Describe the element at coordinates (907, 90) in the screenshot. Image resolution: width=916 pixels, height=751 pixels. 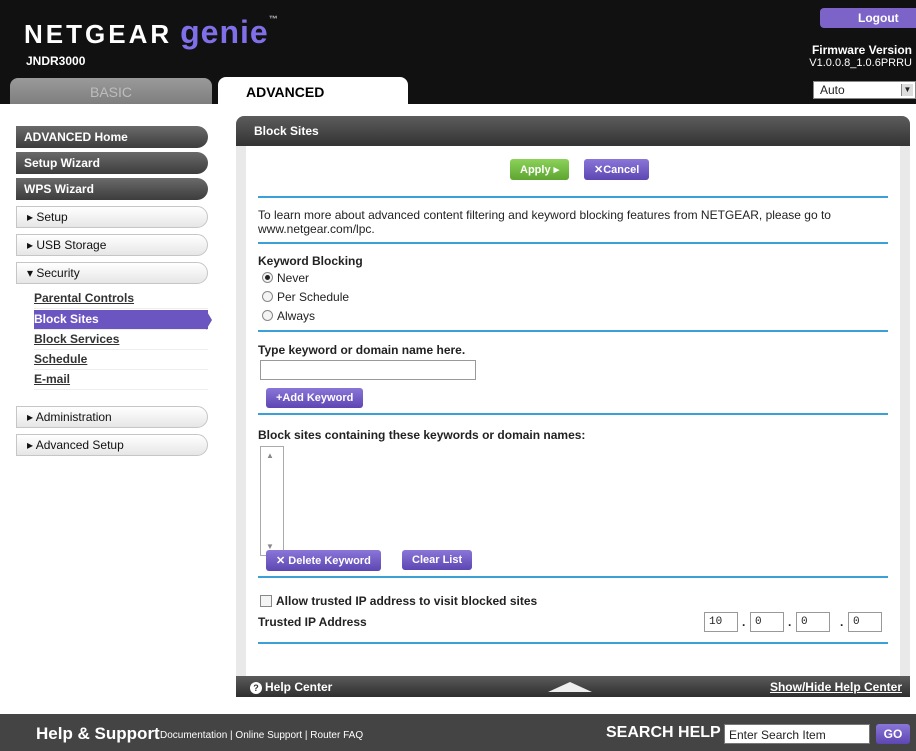
I see `chevron-down-icon: ▼` at that location.